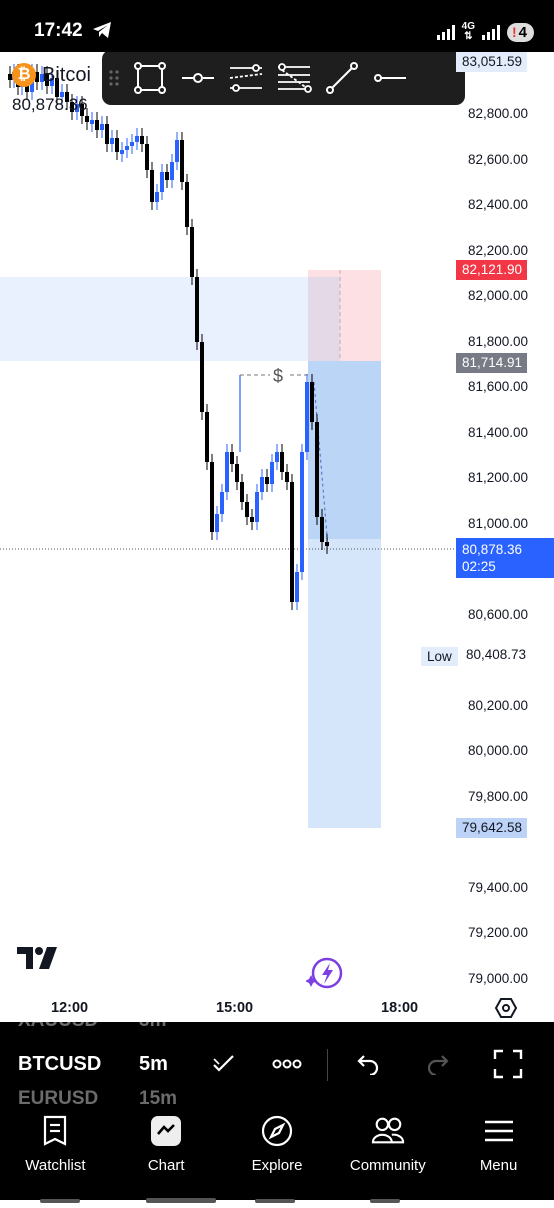 The width and height of the screenshot is (554, 1208). Describe the element at coordinates (498, 1165) in the screenshot. I see `nav-label: Menu` at that location.